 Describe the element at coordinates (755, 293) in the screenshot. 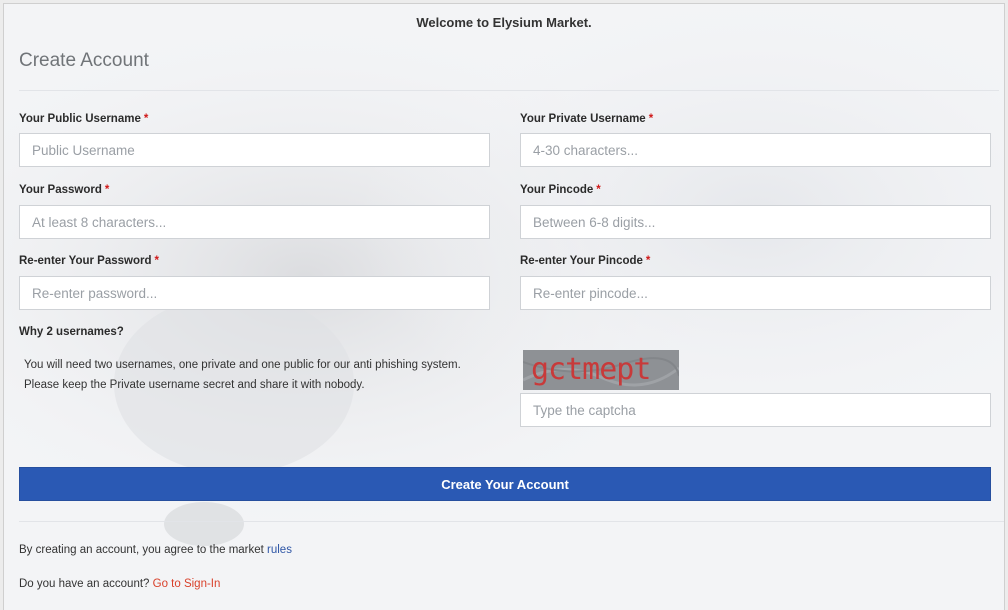

I see `pincode-confirm-input` at that location.